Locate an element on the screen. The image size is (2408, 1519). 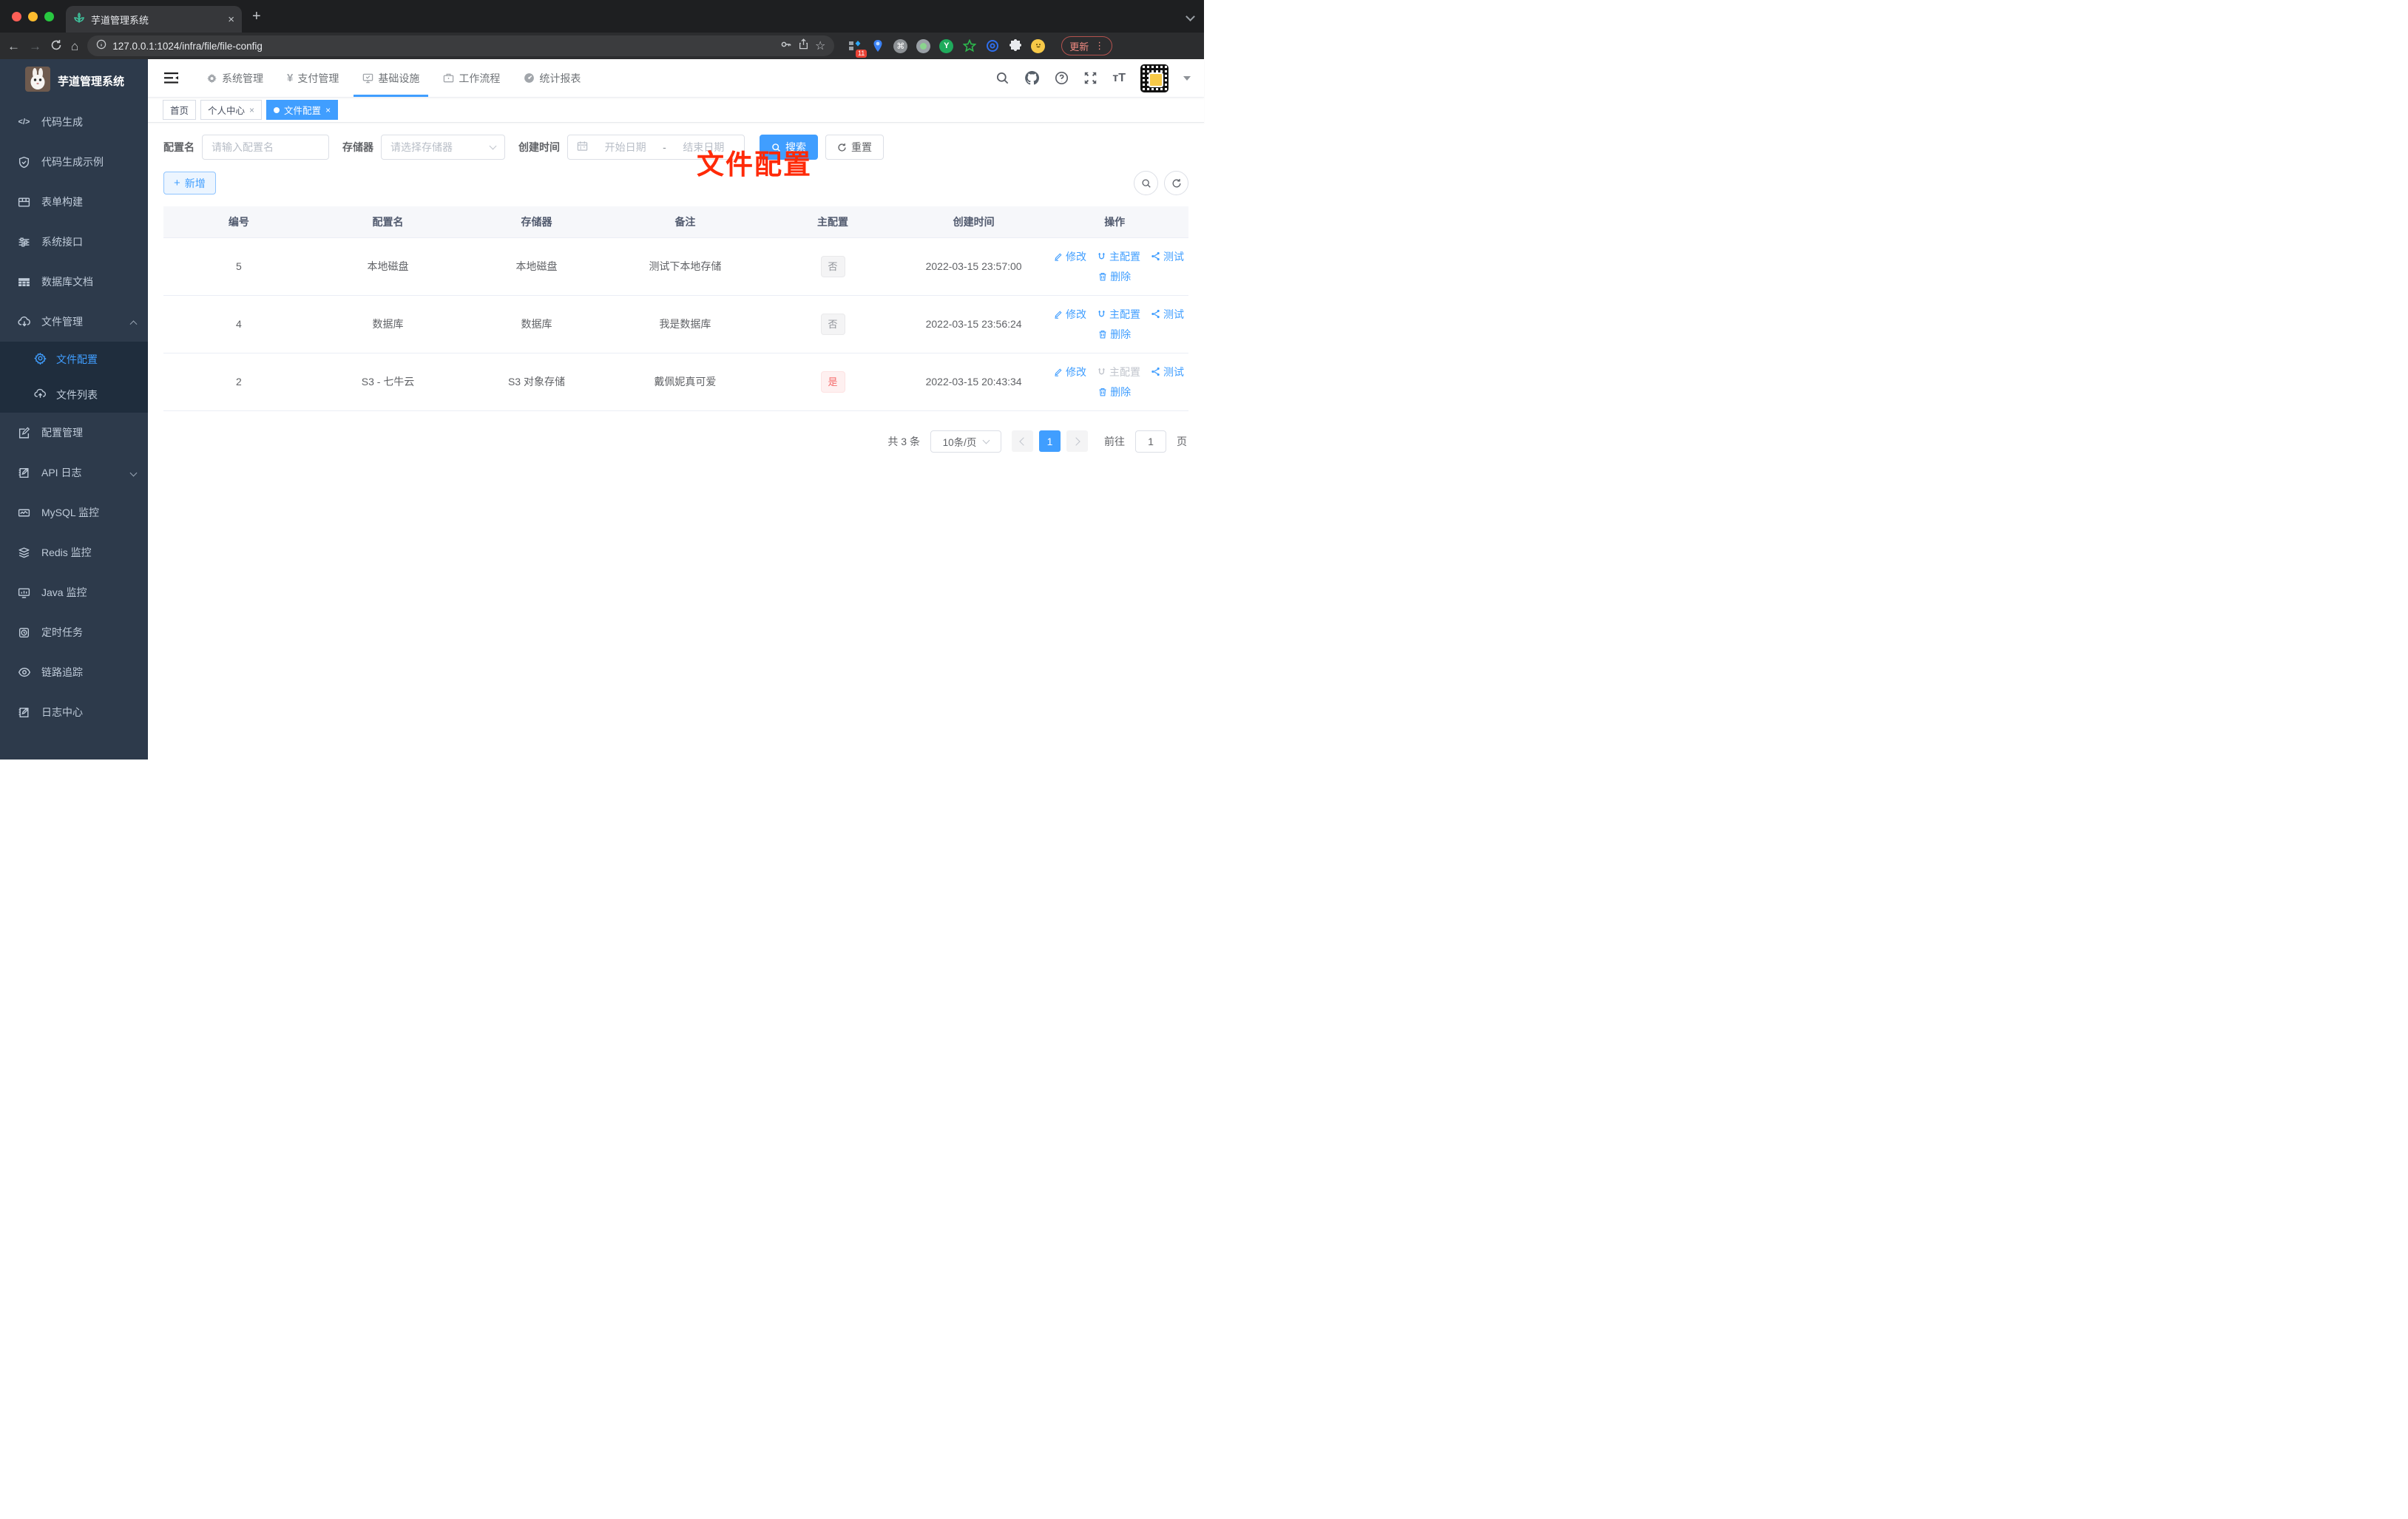
password-key-icon is located at coordinates (786, 46).